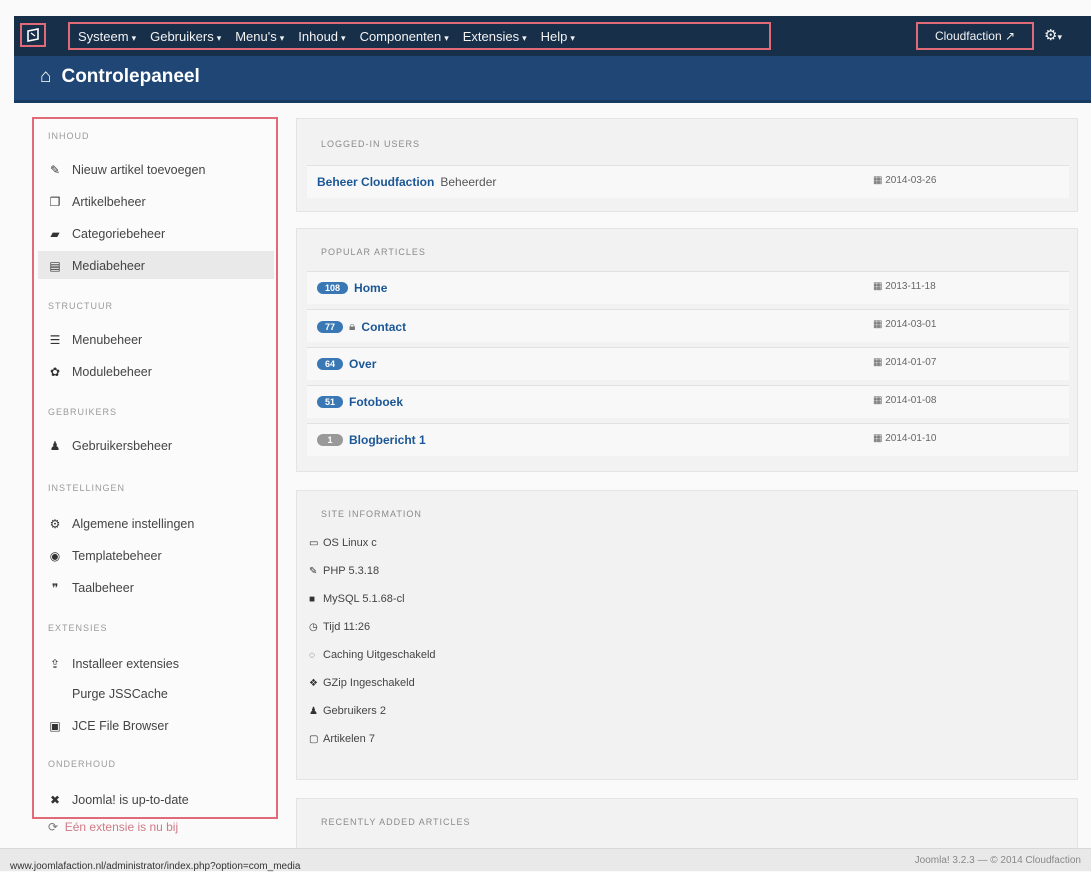 The image size is (1091, 872). What do you see at coordinates (91, 588) in the screenshot?
I see `sidebar-item-languages: ❞ Taalbeheer` at bounding box center [91, 588].